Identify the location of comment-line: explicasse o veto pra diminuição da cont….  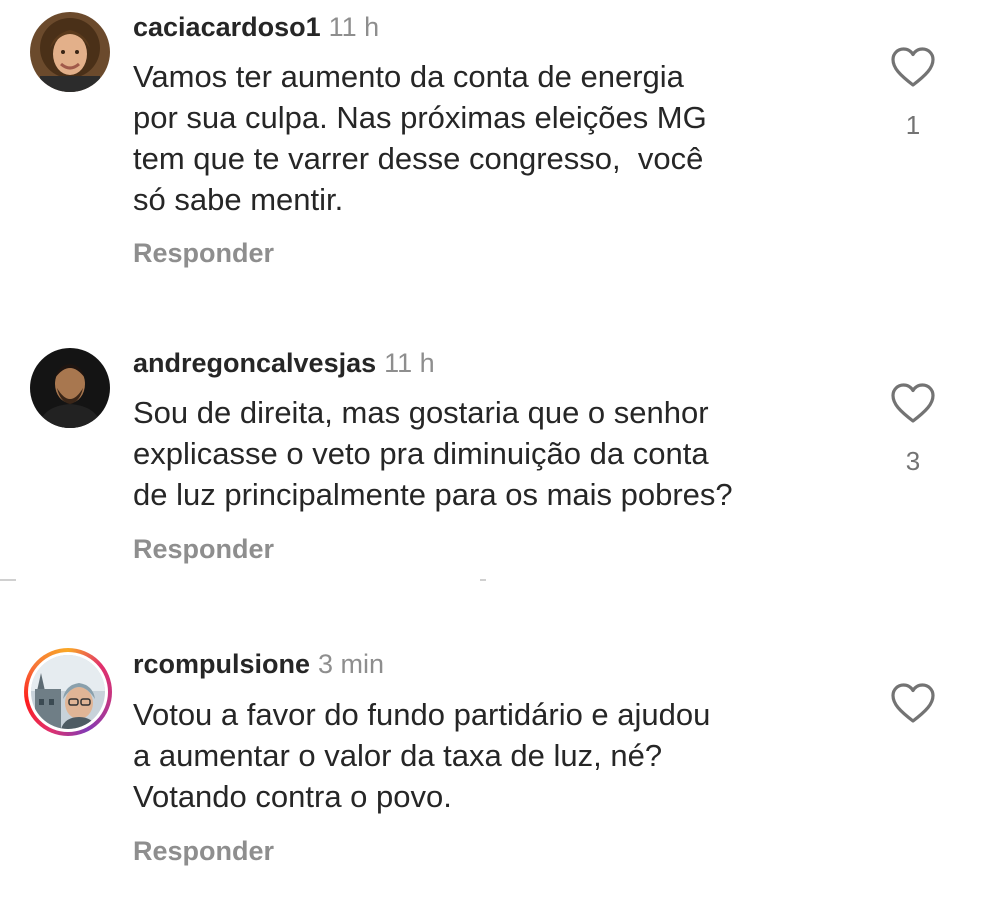
(421, 453).